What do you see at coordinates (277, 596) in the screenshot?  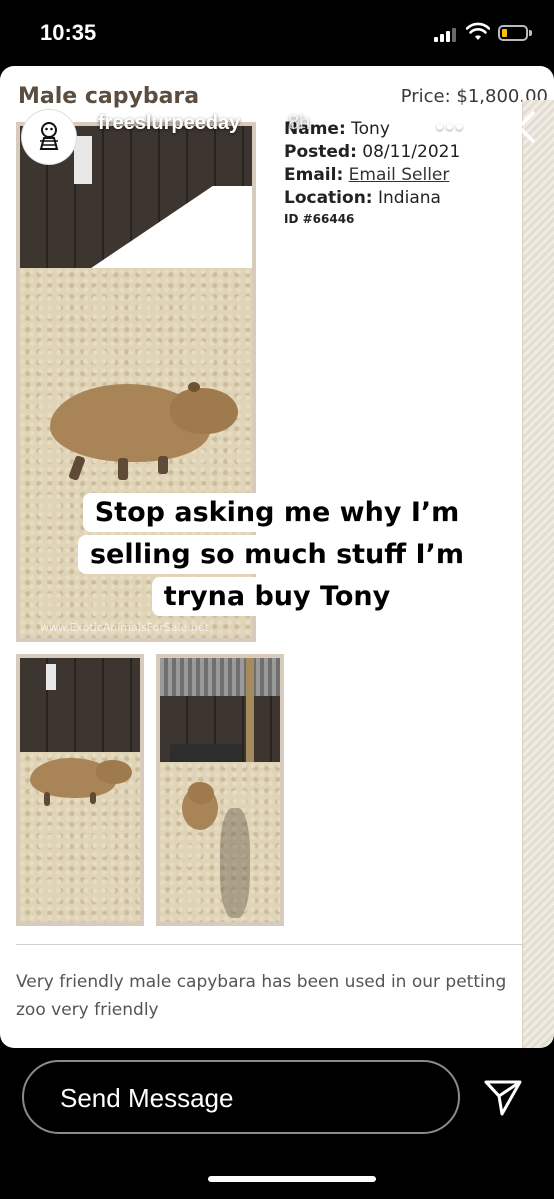 I see `caption-line-3: tryna buy Tony` at bounding box center [277, 596].